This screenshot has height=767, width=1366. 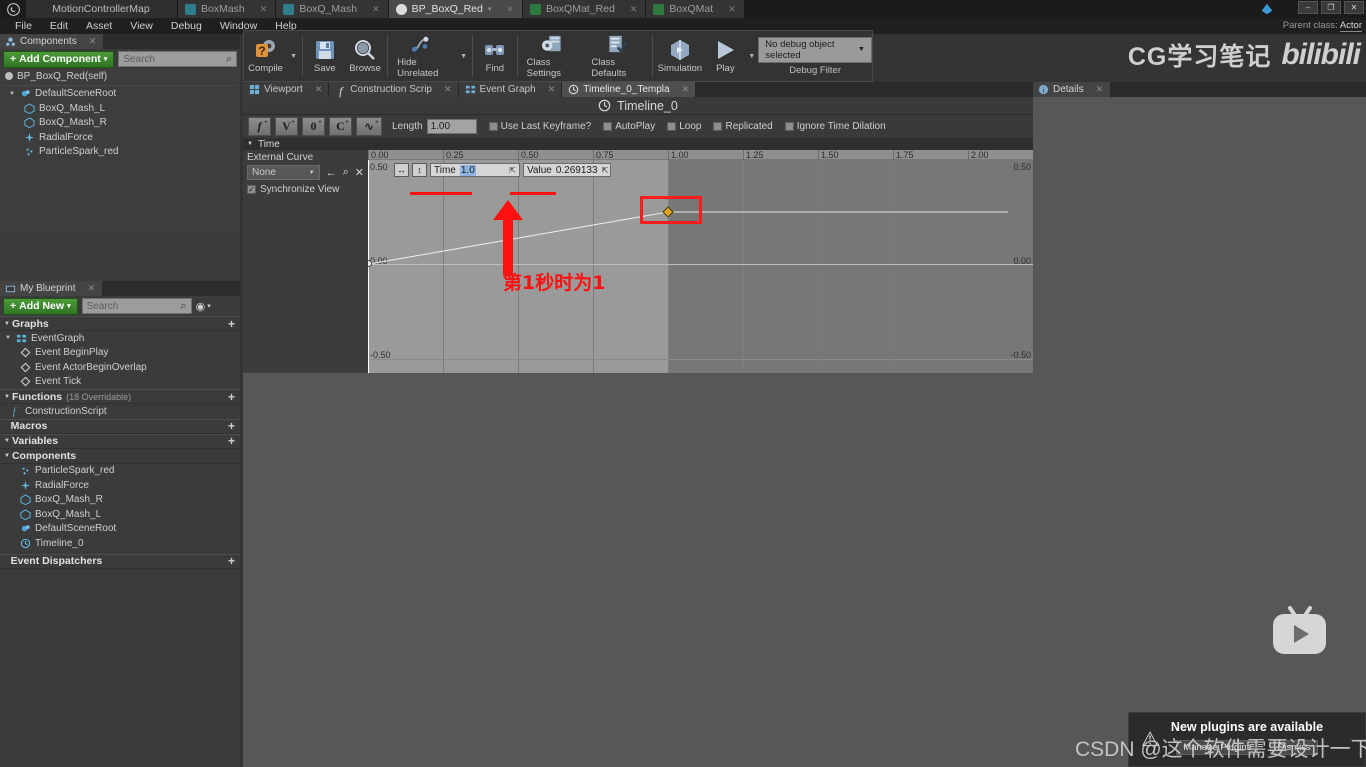 What do you see at coordinates (629, 126) in the screenshot?
I see `autoplay-checkbox: AutoPlay` at bounding box center [629, 126].